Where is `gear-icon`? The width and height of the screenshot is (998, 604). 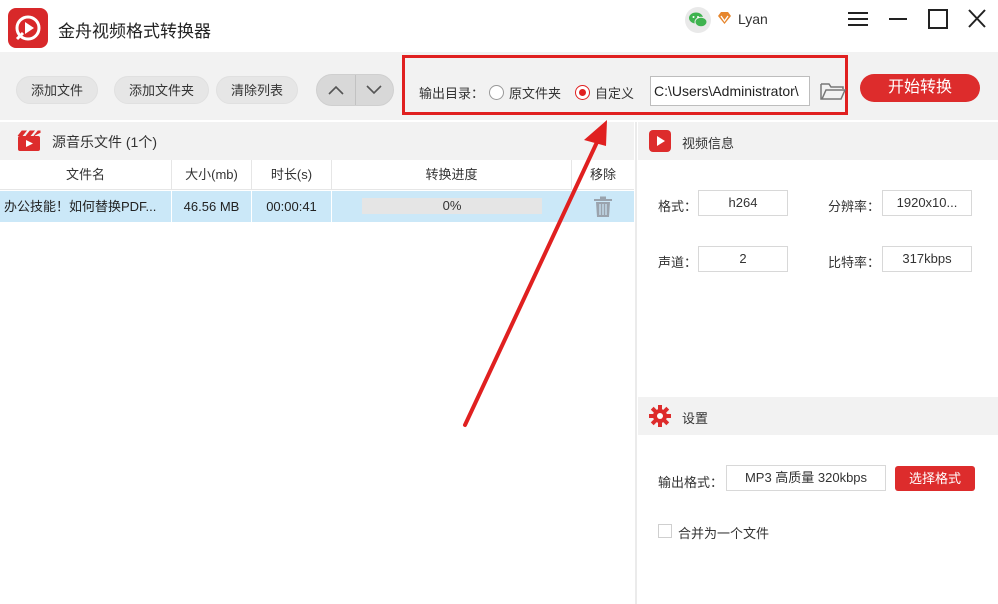 gear-icon is located at coordinates (660, 417).